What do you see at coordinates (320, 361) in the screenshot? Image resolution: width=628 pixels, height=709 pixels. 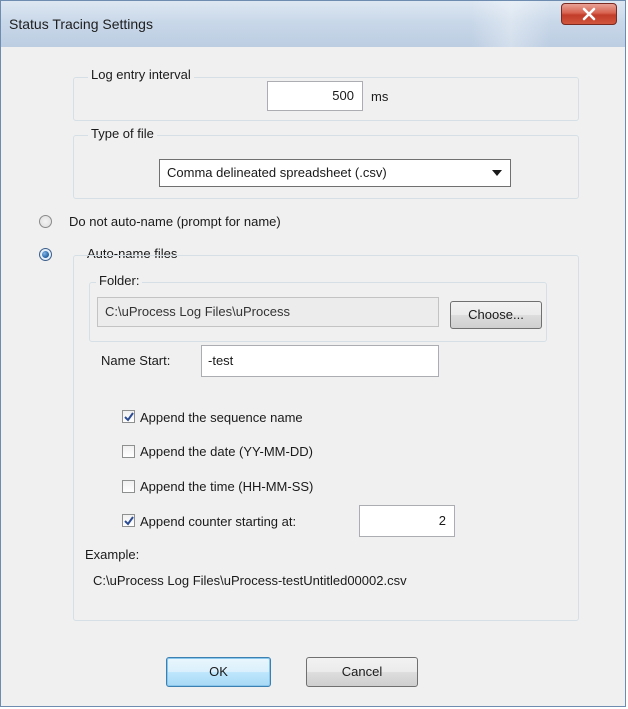 I see `name-start-input: -test` at bounding box center [320, 361].